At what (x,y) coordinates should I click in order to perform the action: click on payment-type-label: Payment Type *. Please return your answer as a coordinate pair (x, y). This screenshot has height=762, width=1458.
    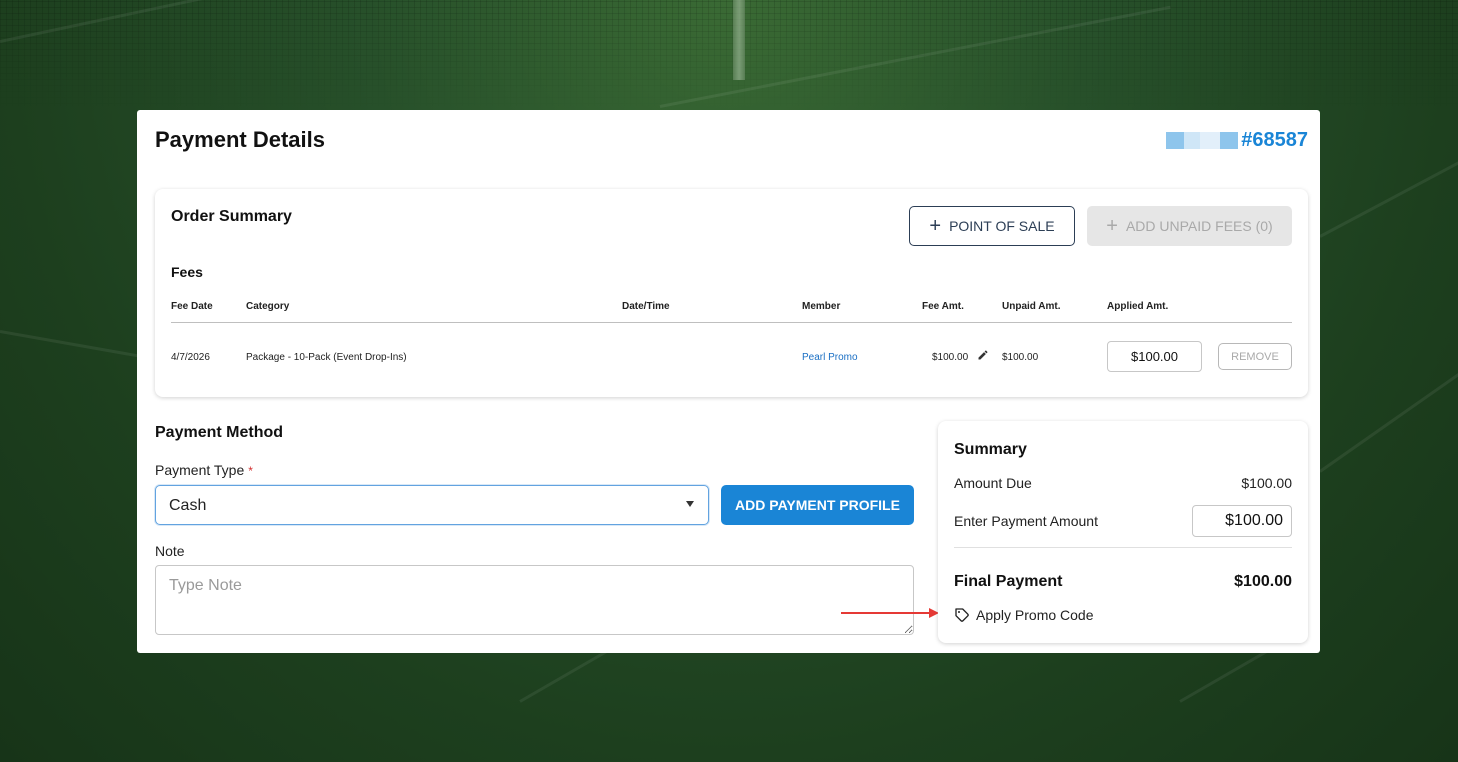
    Looking at the image, I should click on (204, 470).